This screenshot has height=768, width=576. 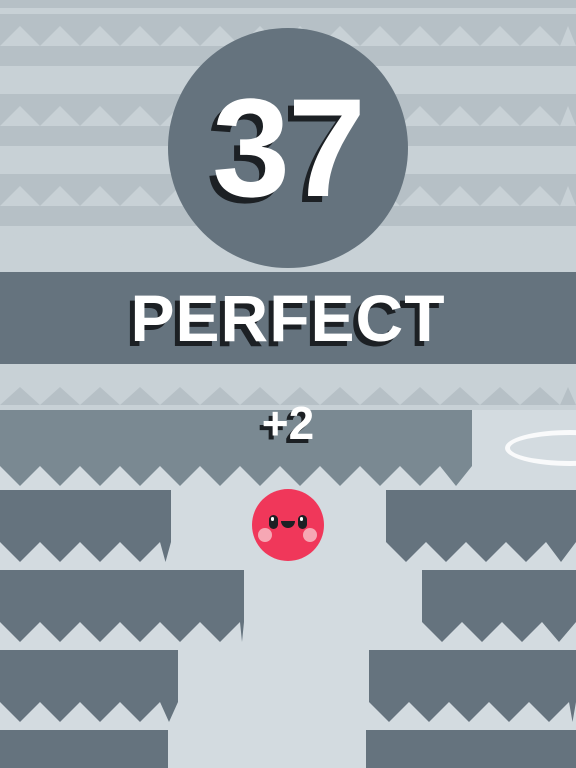 I want to click on score-display: 37, so click(x=288, y=148).